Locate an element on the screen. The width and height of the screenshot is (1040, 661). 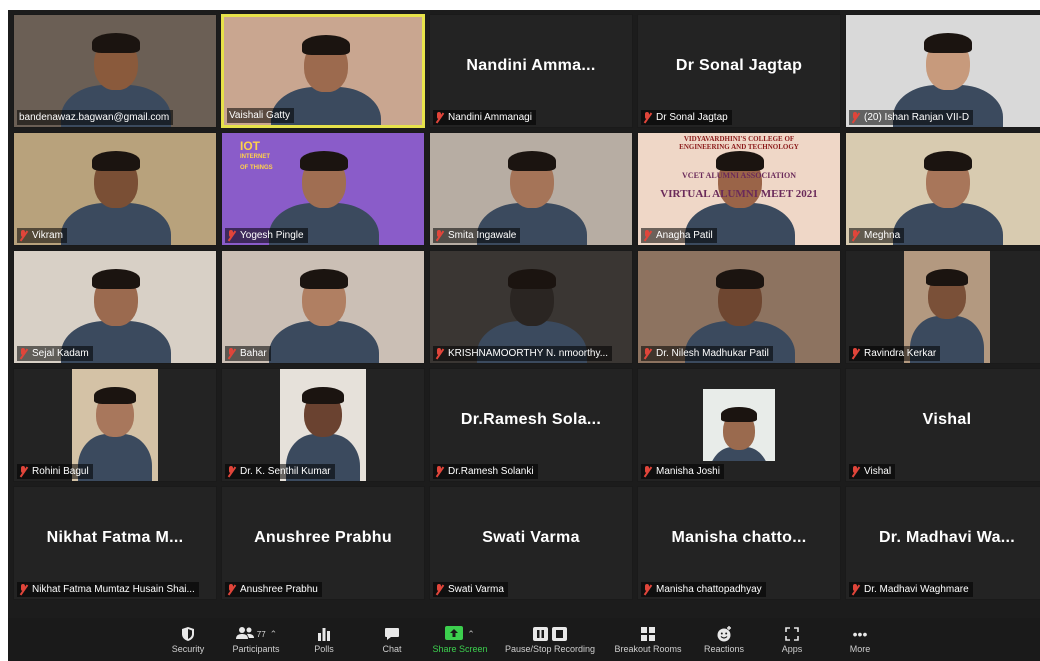
apps-label: Apps is located at coordinates (792, 649).